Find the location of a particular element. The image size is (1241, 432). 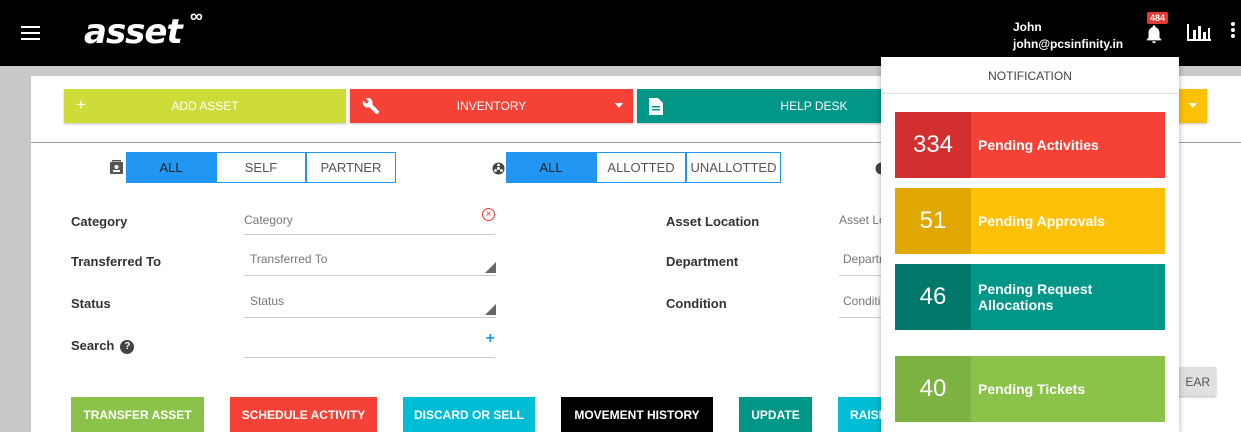

more-options-icon is located at coordinates (1234, 32).